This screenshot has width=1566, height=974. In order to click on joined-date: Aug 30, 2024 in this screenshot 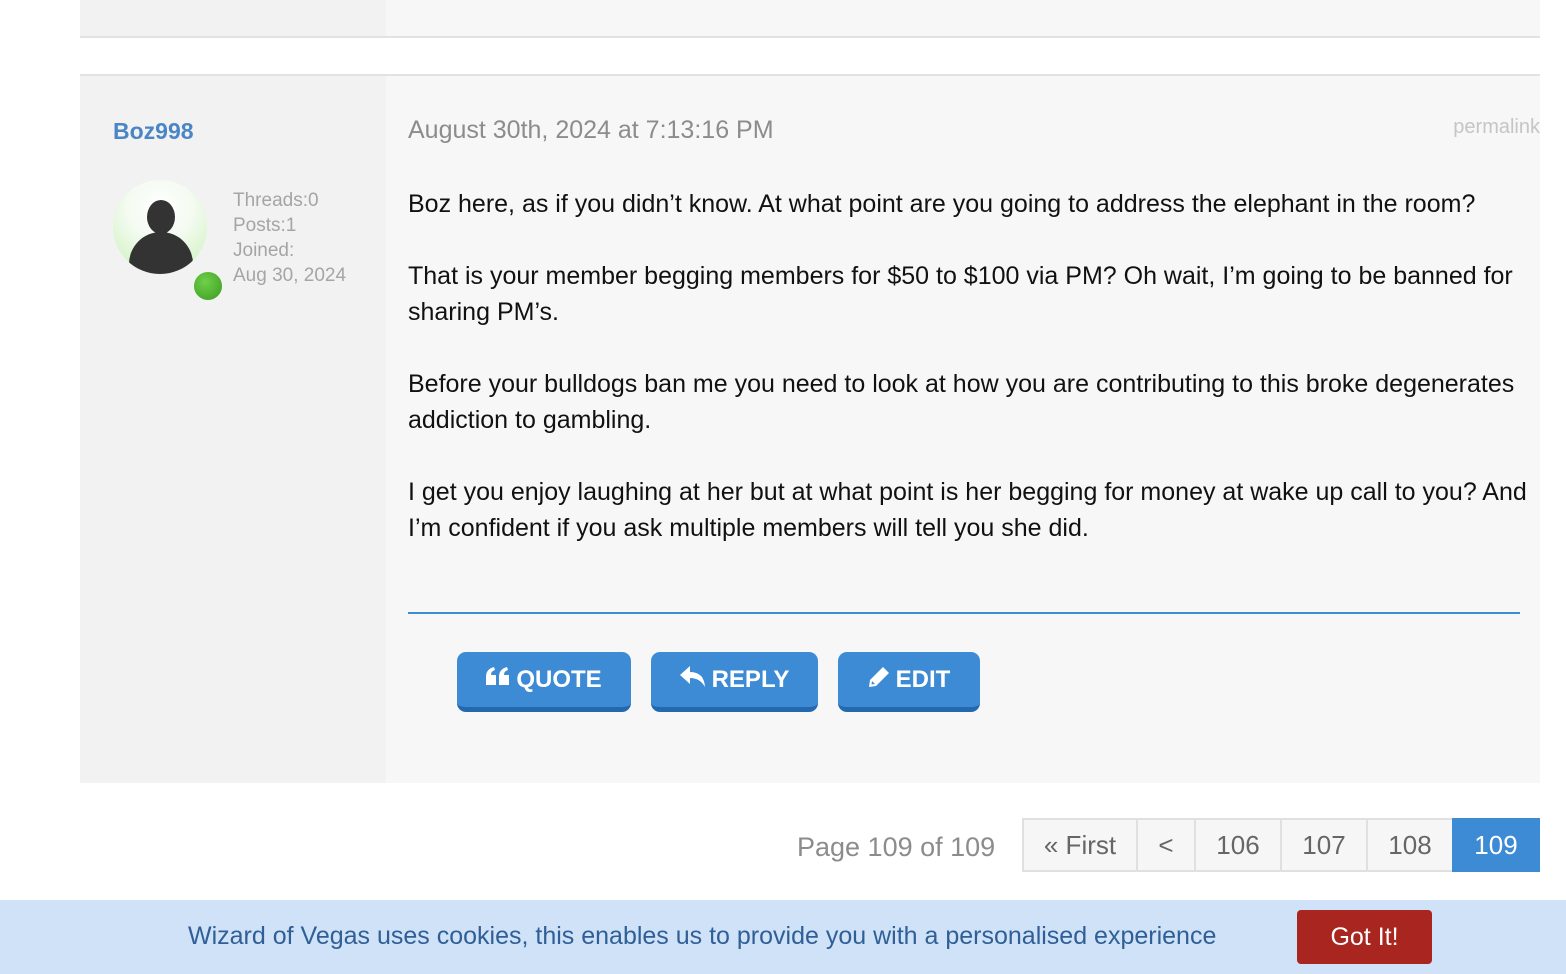, I will do `click(290, 275)`.